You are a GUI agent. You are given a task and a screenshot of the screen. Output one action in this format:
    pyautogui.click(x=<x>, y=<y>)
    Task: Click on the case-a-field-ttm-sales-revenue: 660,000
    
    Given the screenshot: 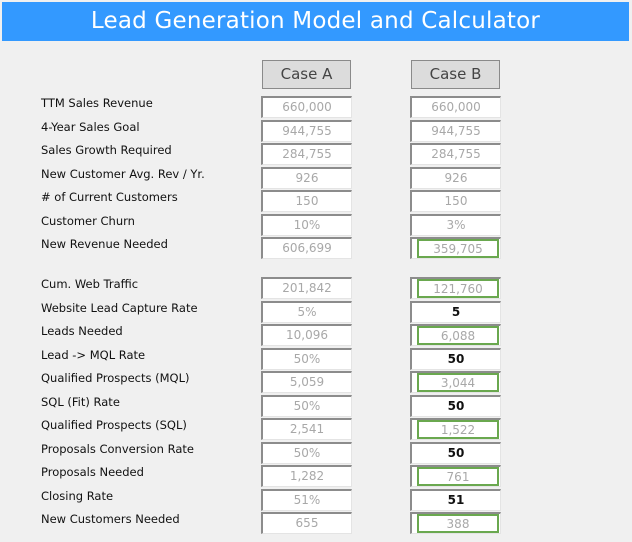 What is the action you would take?
    pyautogui.click(x=306, y=107)
    